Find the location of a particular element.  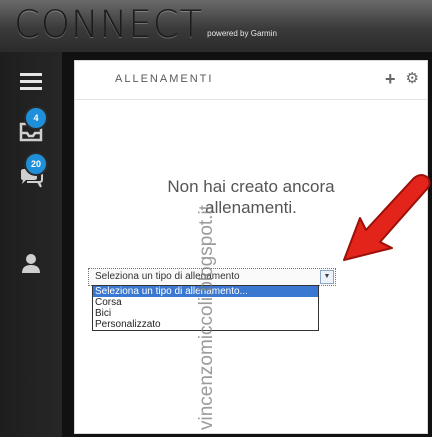

watermark-text: vincenzomiccoli.blogspot.it is located at coordinates (206, 317).